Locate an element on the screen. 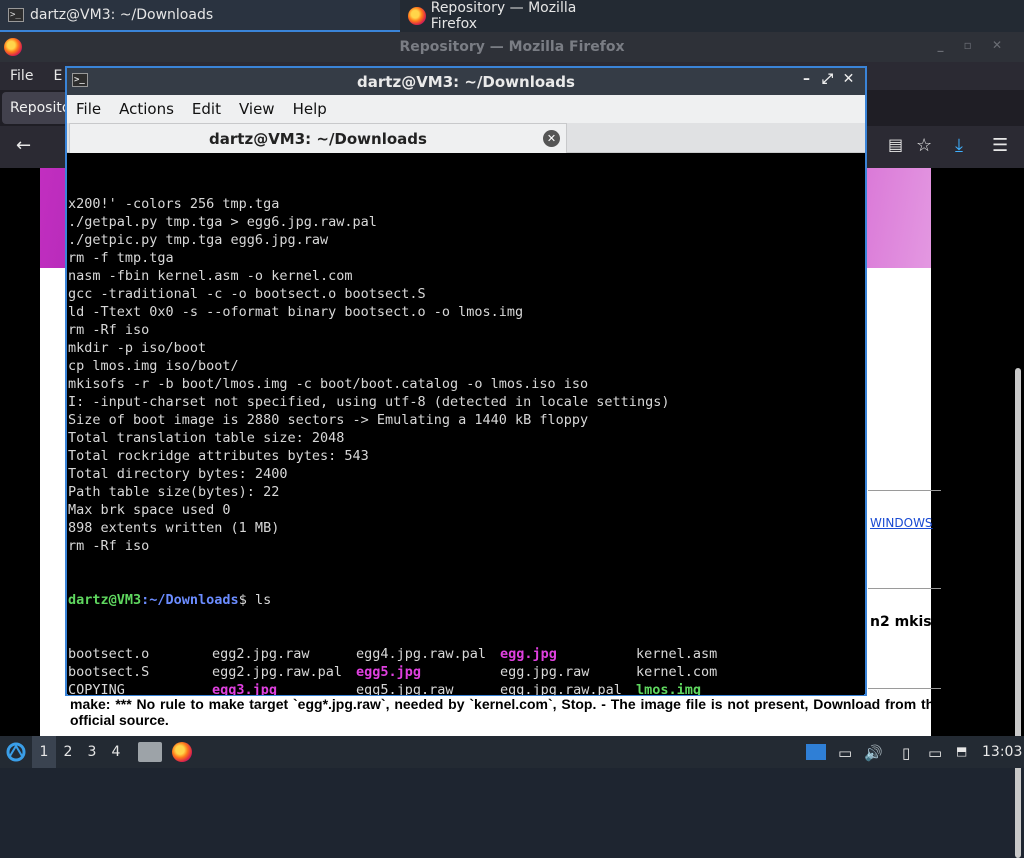 This screenshot has height=858, width=1024. ls-entry: egg.jpg is located at coordinates (528, 654).